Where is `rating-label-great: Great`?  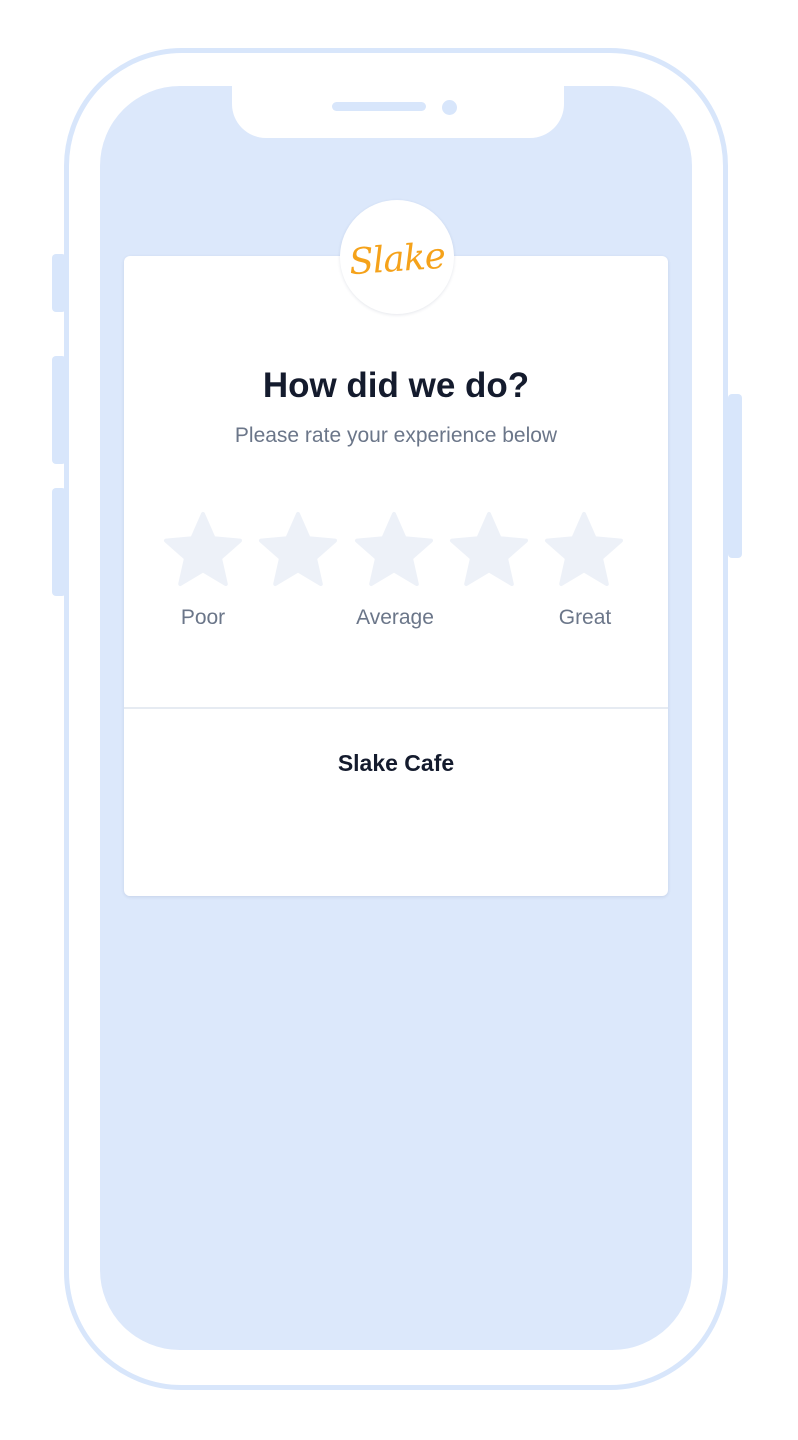 rating-label-great: Great is located at coordinates (585, 617).